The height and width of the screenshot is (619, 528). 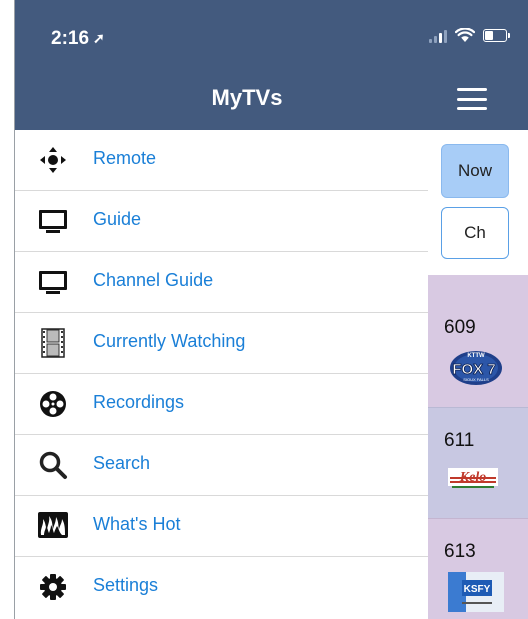 What do you see at coordinates (271, 35) in the screenshot?
I see `status-bar: 2:16 ➚` at bounding box center [271, 35].